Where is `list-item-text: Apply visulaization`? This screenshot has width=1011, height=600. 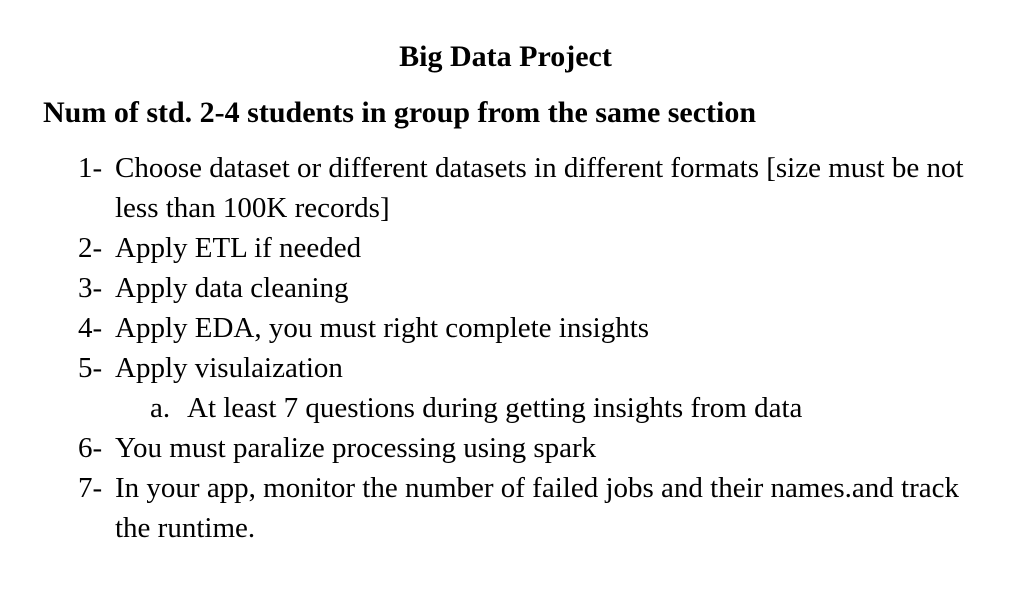 list-item-text: Apply visulaization is located at coordinates (229, 368).